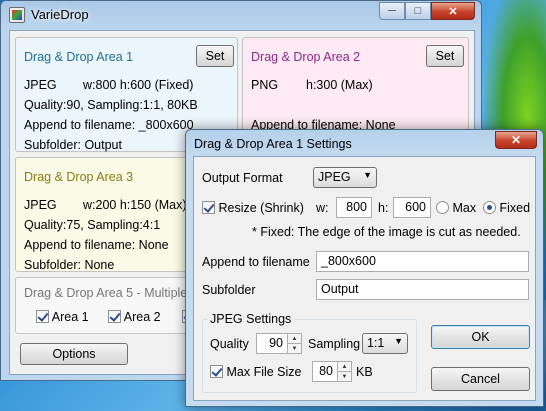  Describe the element at coordinates (261, 208) in the screenshot. I see `resize-label: Resize (Shrink)` at that location.